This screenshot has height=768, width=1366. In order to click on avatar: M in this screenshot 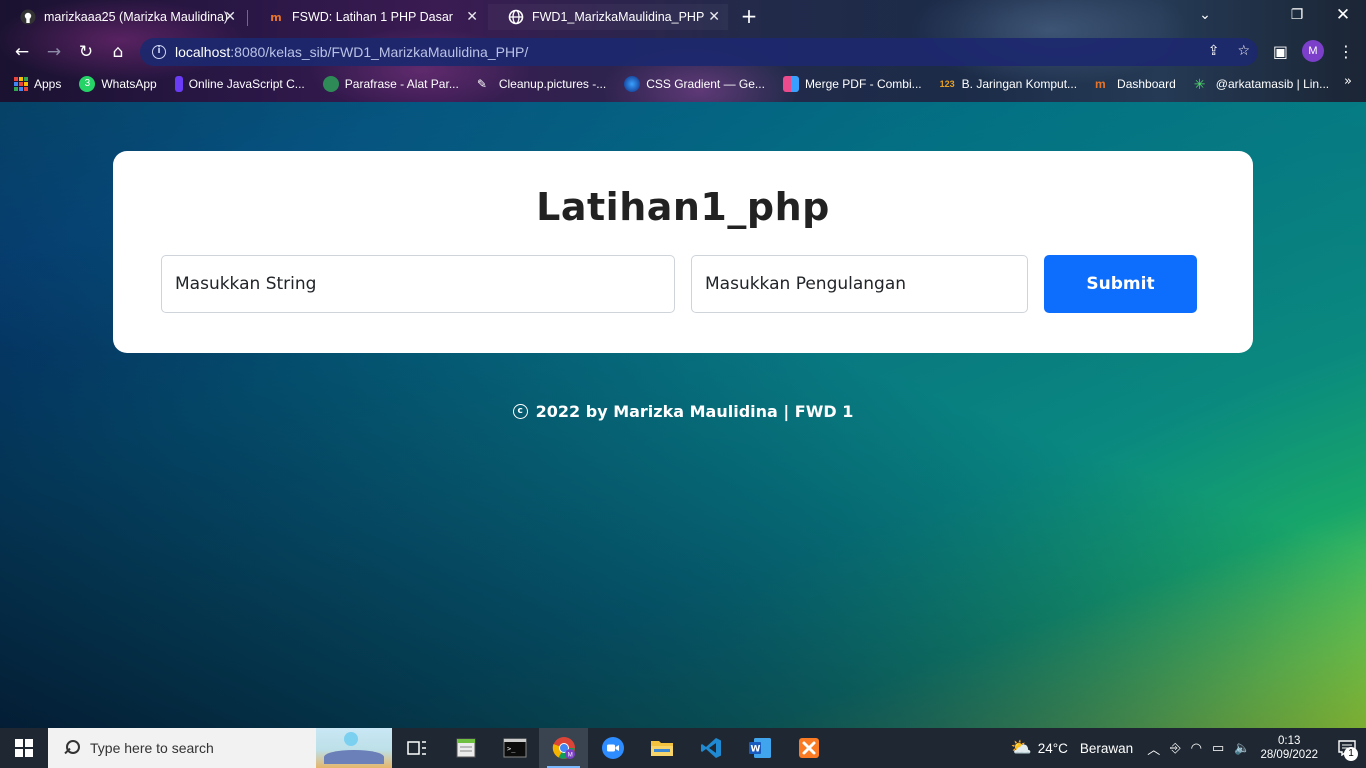, I will do `click(1313, 51)`.